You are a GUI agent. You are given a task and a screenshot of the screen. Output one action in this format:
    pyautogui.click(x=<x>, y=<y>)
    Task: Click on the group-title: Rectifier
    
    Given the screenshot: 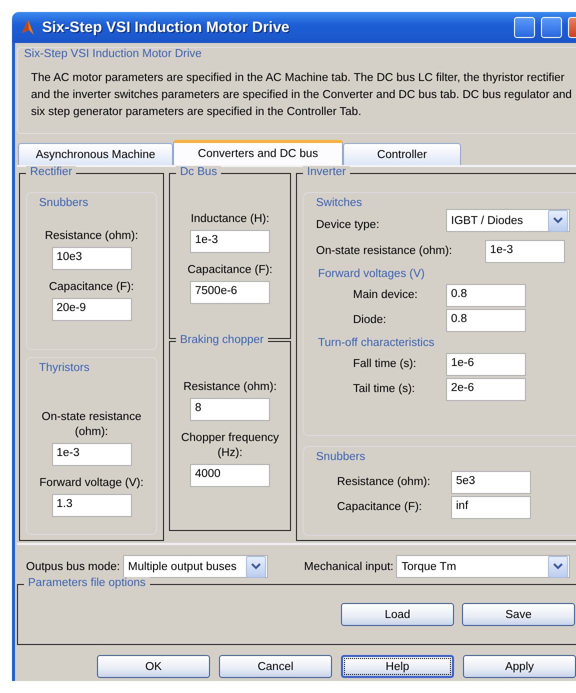 What is the action you would take?
    pyautogui.click(x=51, y=172)
    